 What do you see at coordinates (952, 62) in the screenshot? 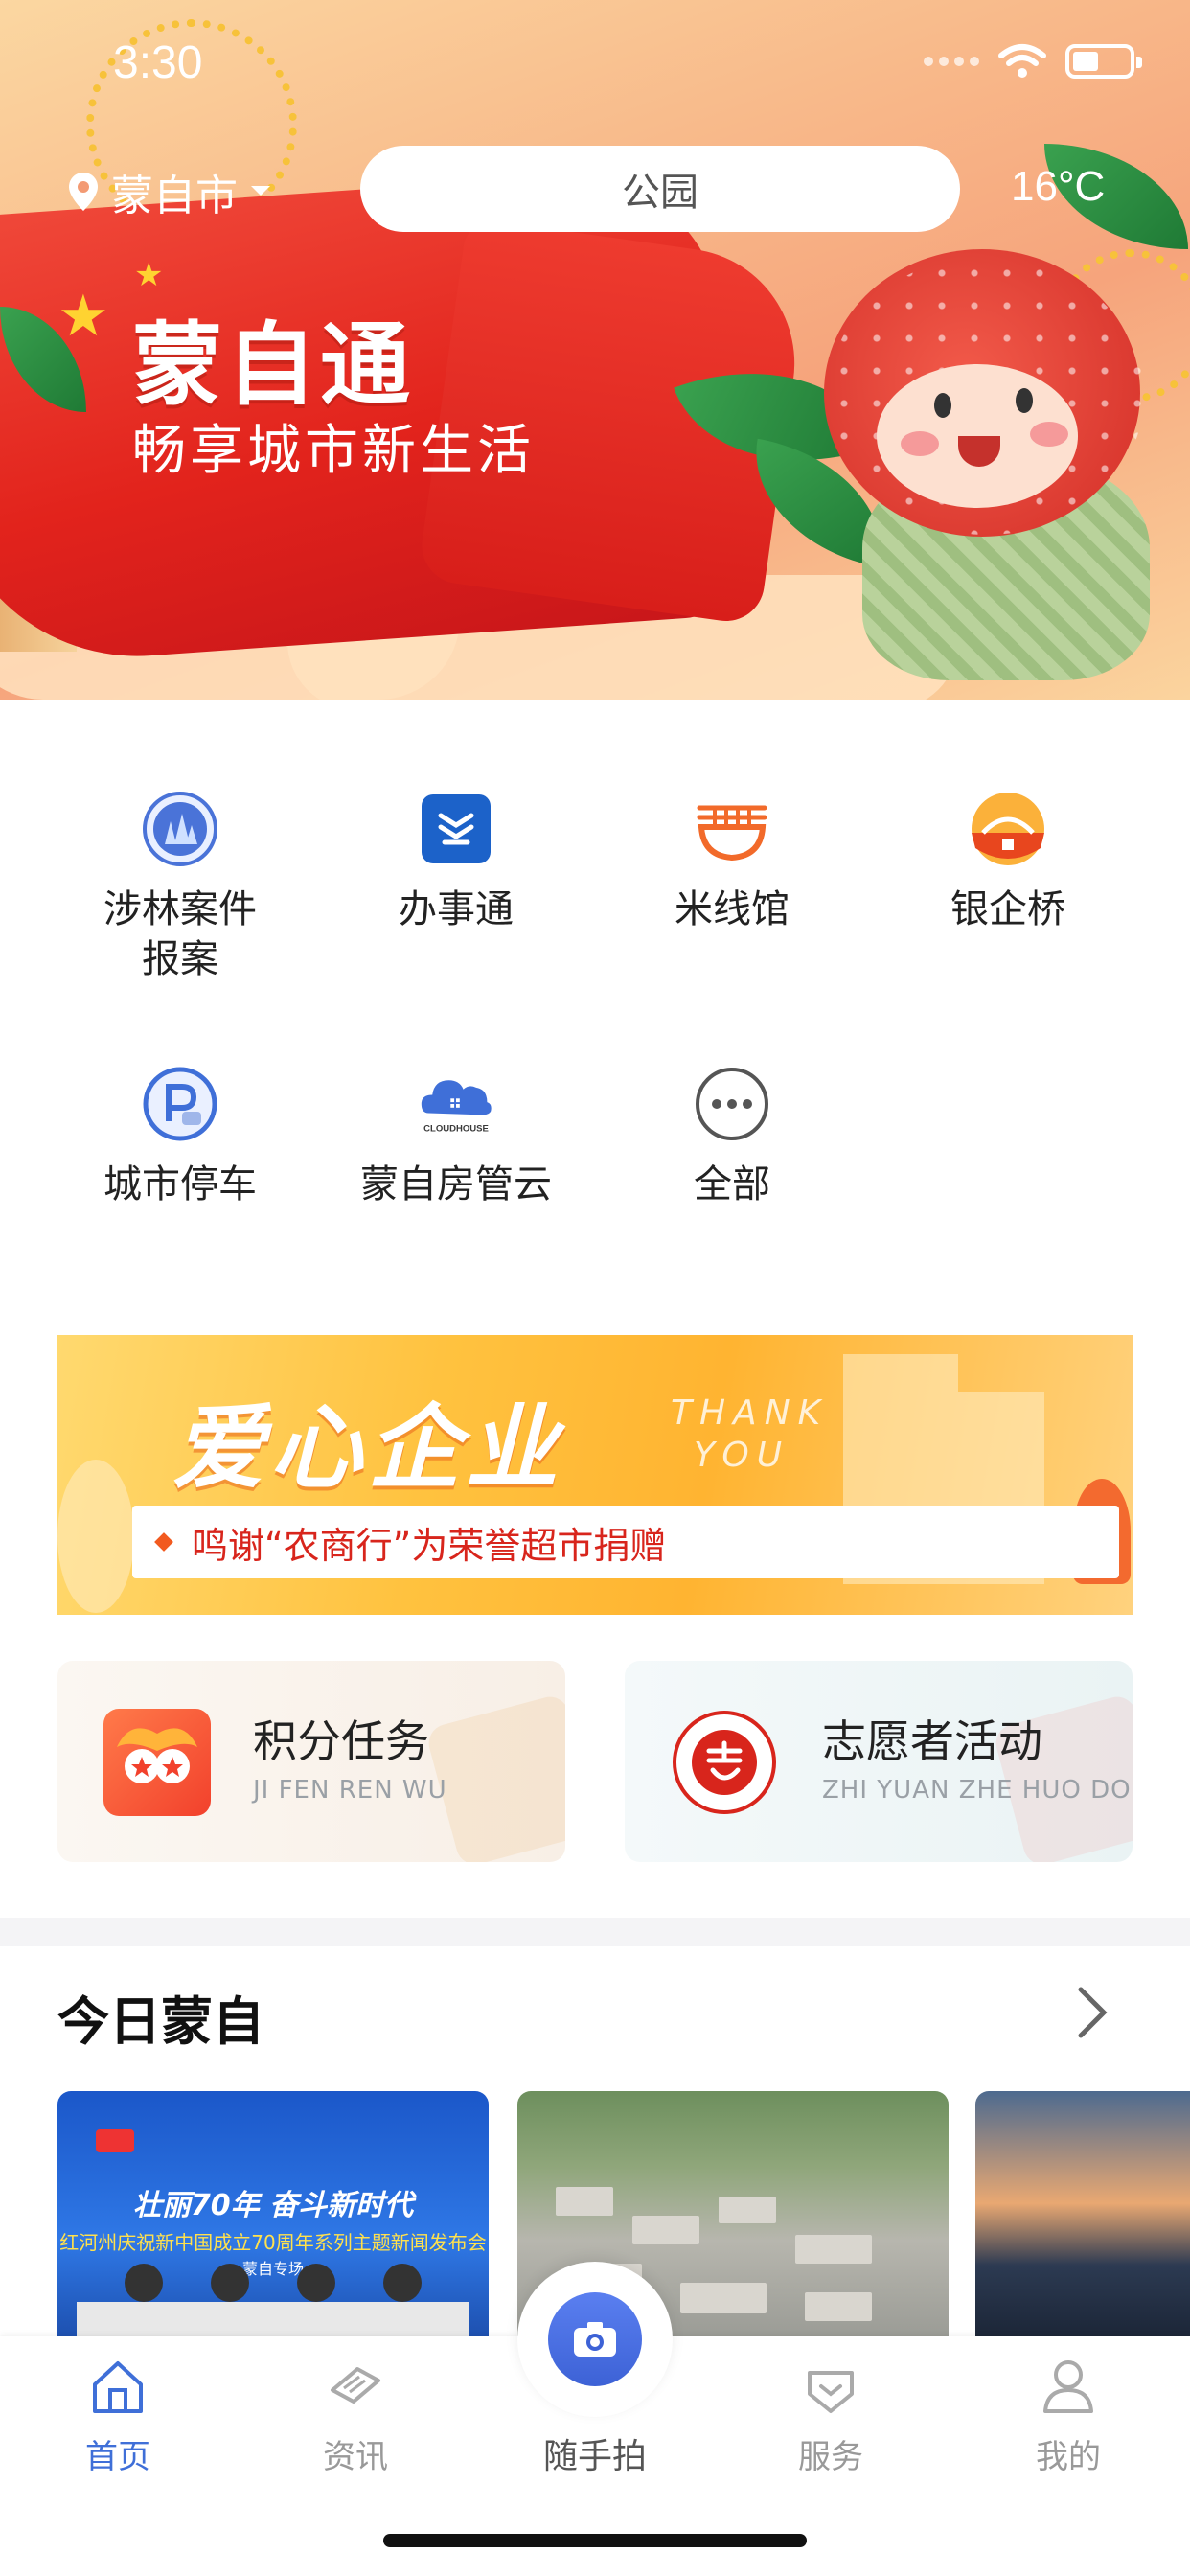
I see `signal-icon` at bounding box center [952, 62].